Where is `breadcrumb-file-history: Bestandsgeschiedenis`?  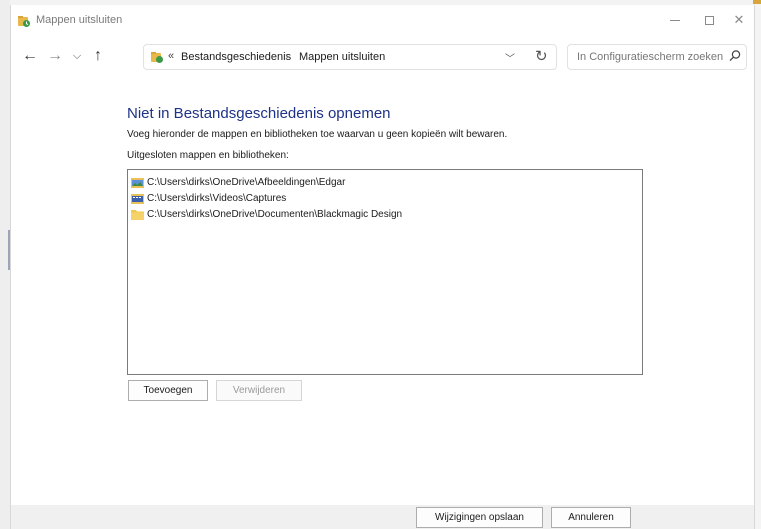
breadcrumb-file-history: Bestandsgeschiedenis is located at coordinates (236, 57).